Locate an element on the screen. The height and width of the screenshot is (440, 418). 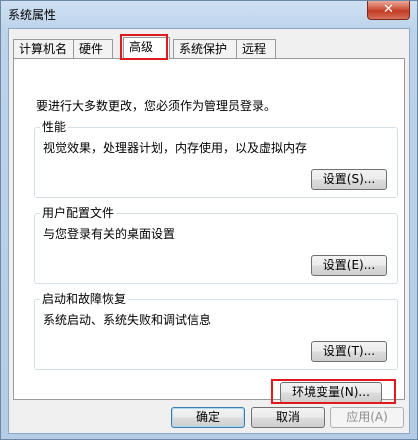
tab-remote: 远程 is located at coordinates (256, 48).